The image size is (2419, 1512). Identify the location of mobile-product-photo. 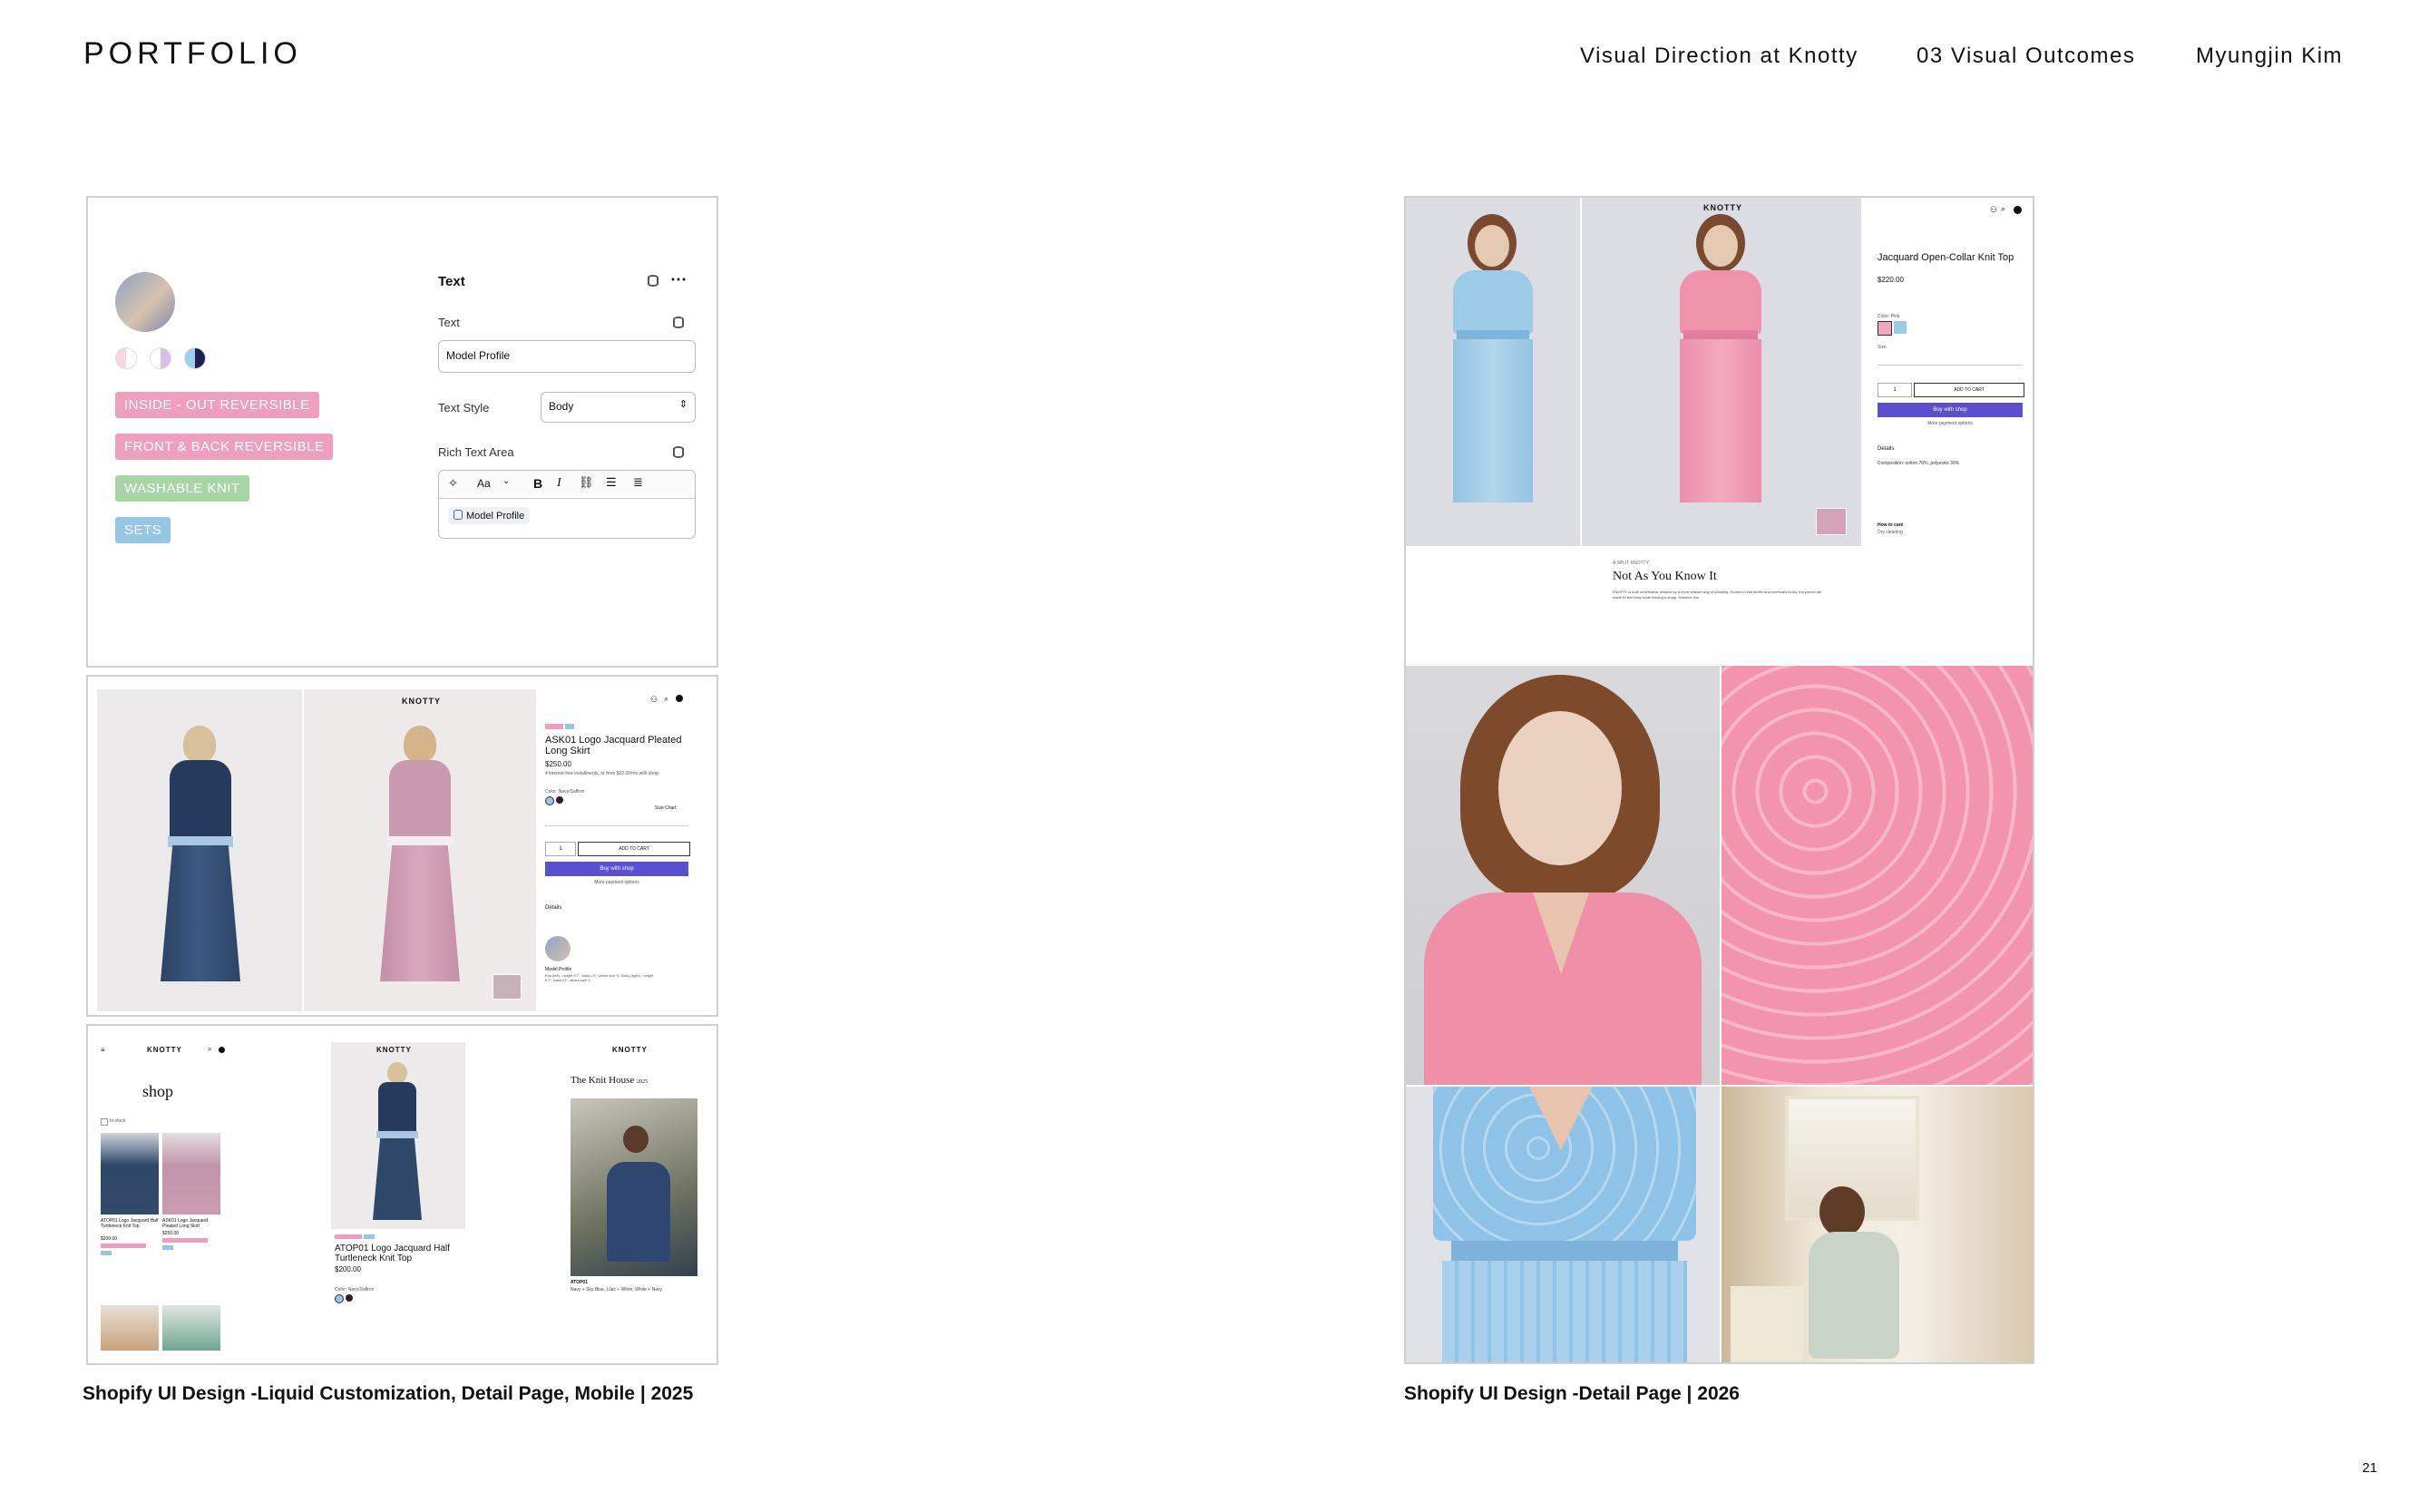
(398, 1135).